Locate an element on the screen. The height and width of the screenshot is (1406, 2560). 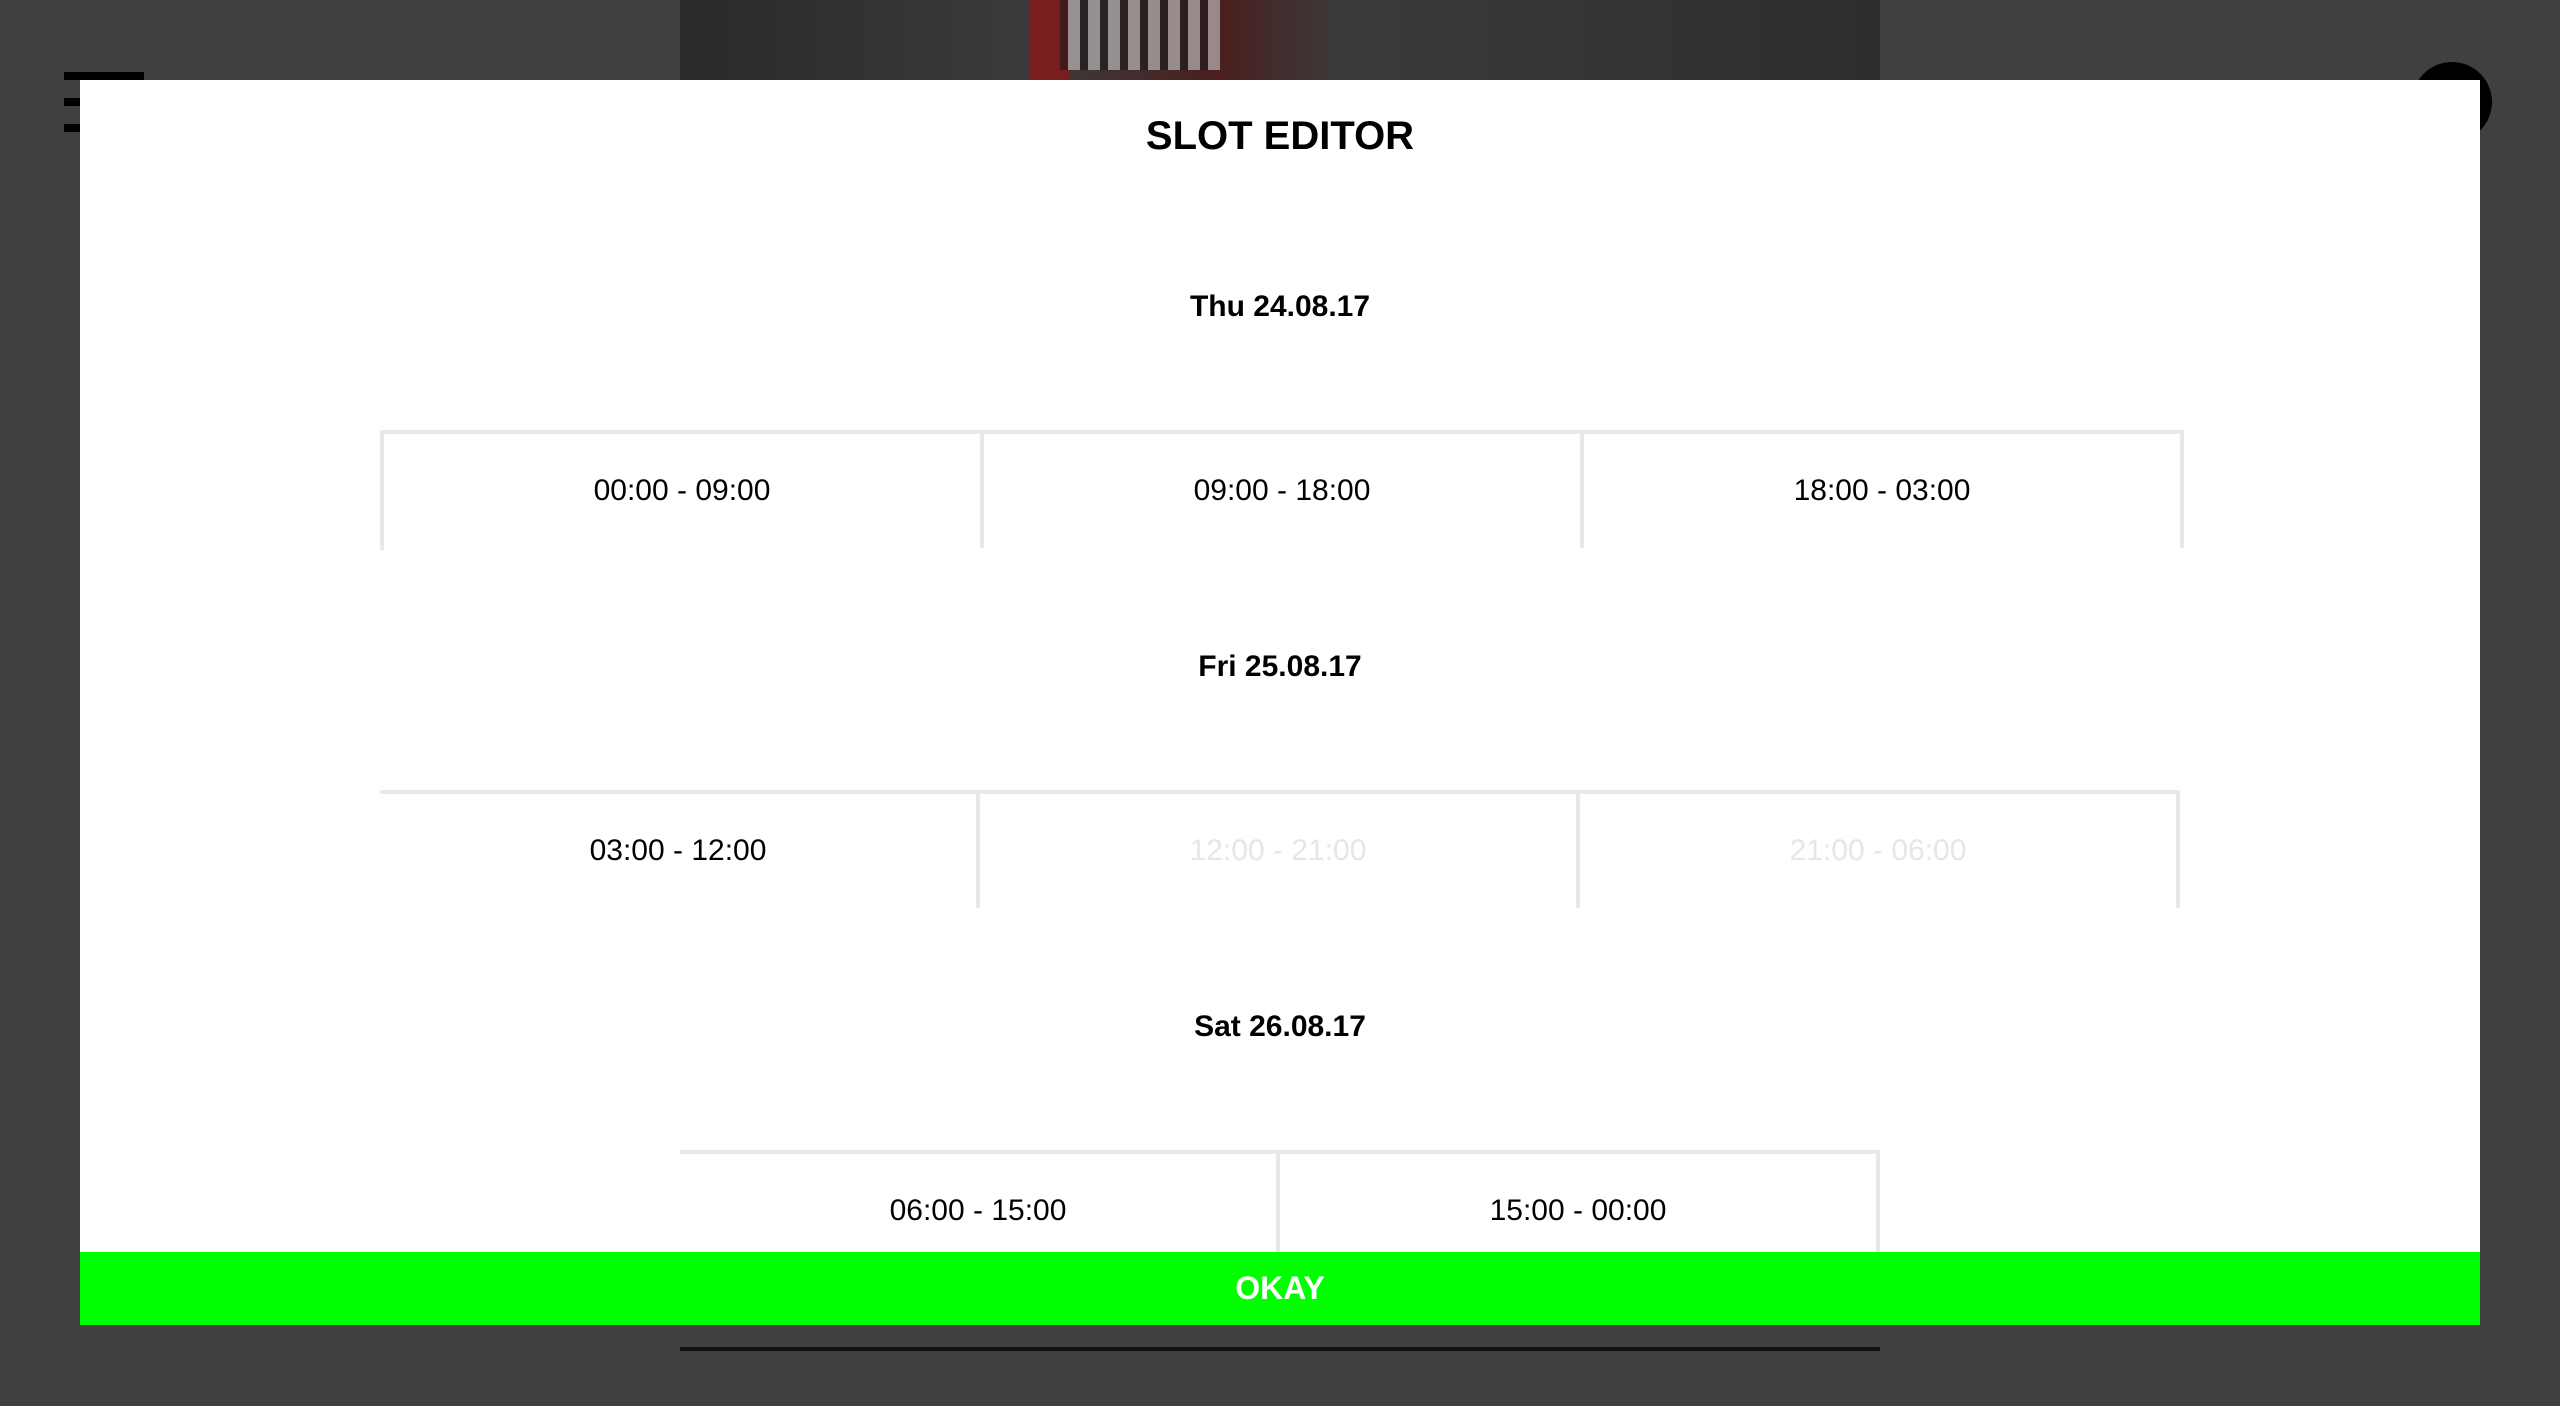
artwork-keyboard is located at coordinates (1140, 35).